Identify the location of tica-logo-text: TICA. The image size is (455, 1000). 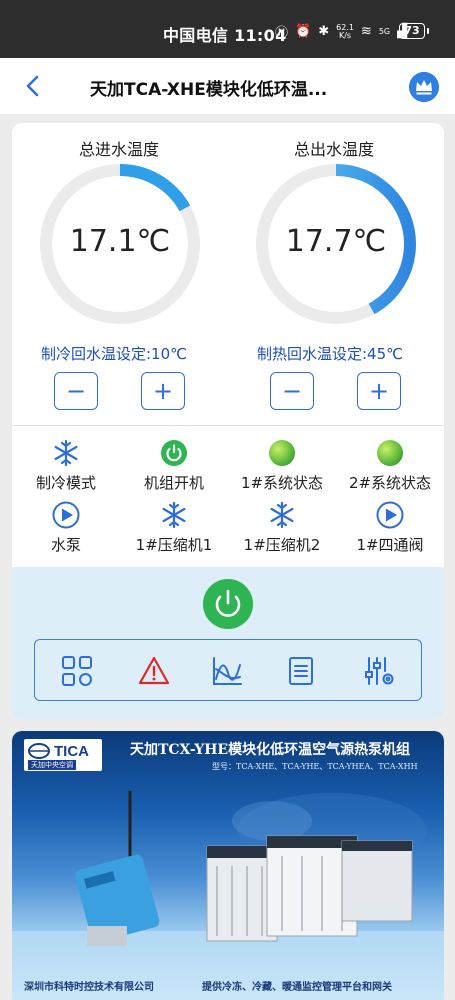
(71, 751).